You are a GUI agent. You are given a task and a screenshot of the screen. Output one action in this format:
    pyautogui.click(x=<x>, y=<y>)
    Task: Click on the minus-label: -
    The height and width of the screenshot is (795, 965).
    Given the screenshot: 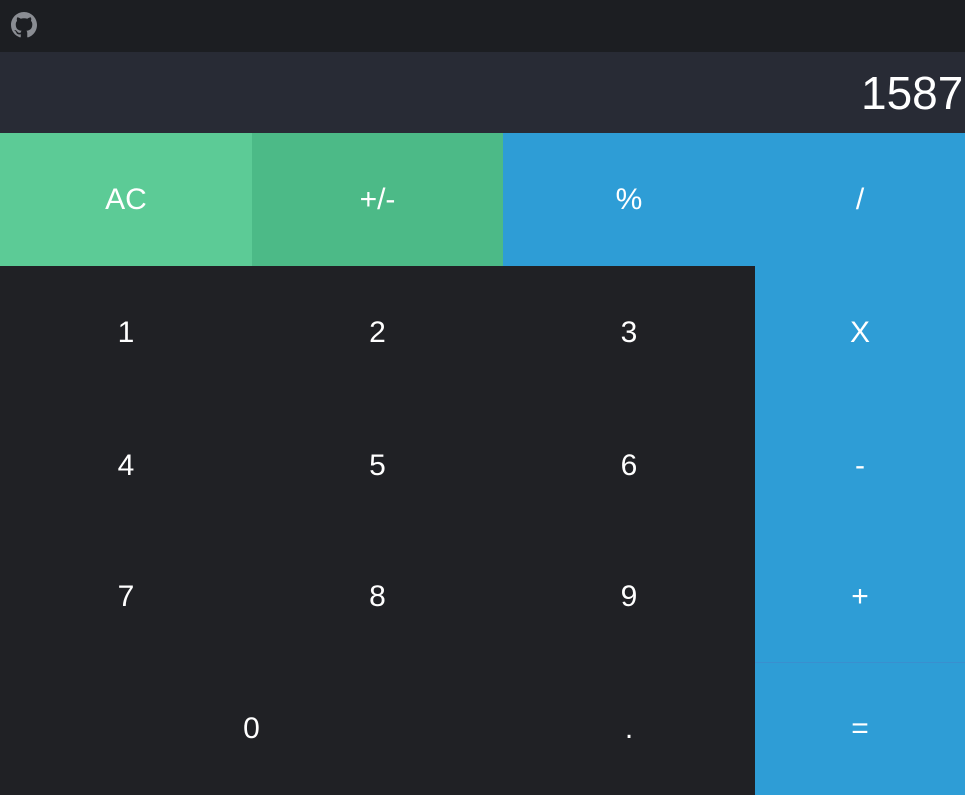 What is the action you would take?
    pyautogui.click(x=860, y=465)
    